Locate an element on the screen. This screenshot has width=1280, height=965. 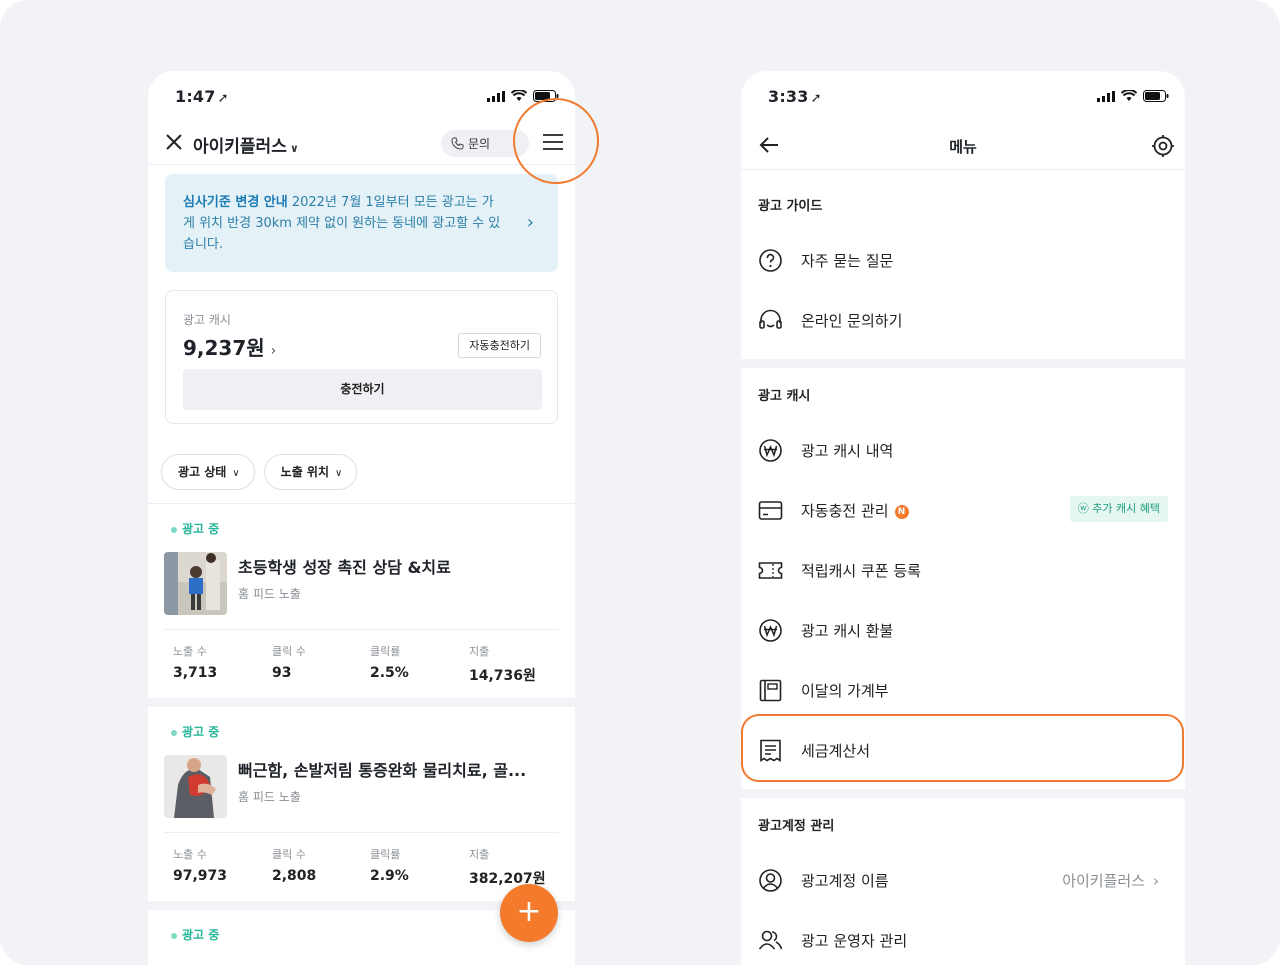
receipt-icon is located at coordinates (770, 750).